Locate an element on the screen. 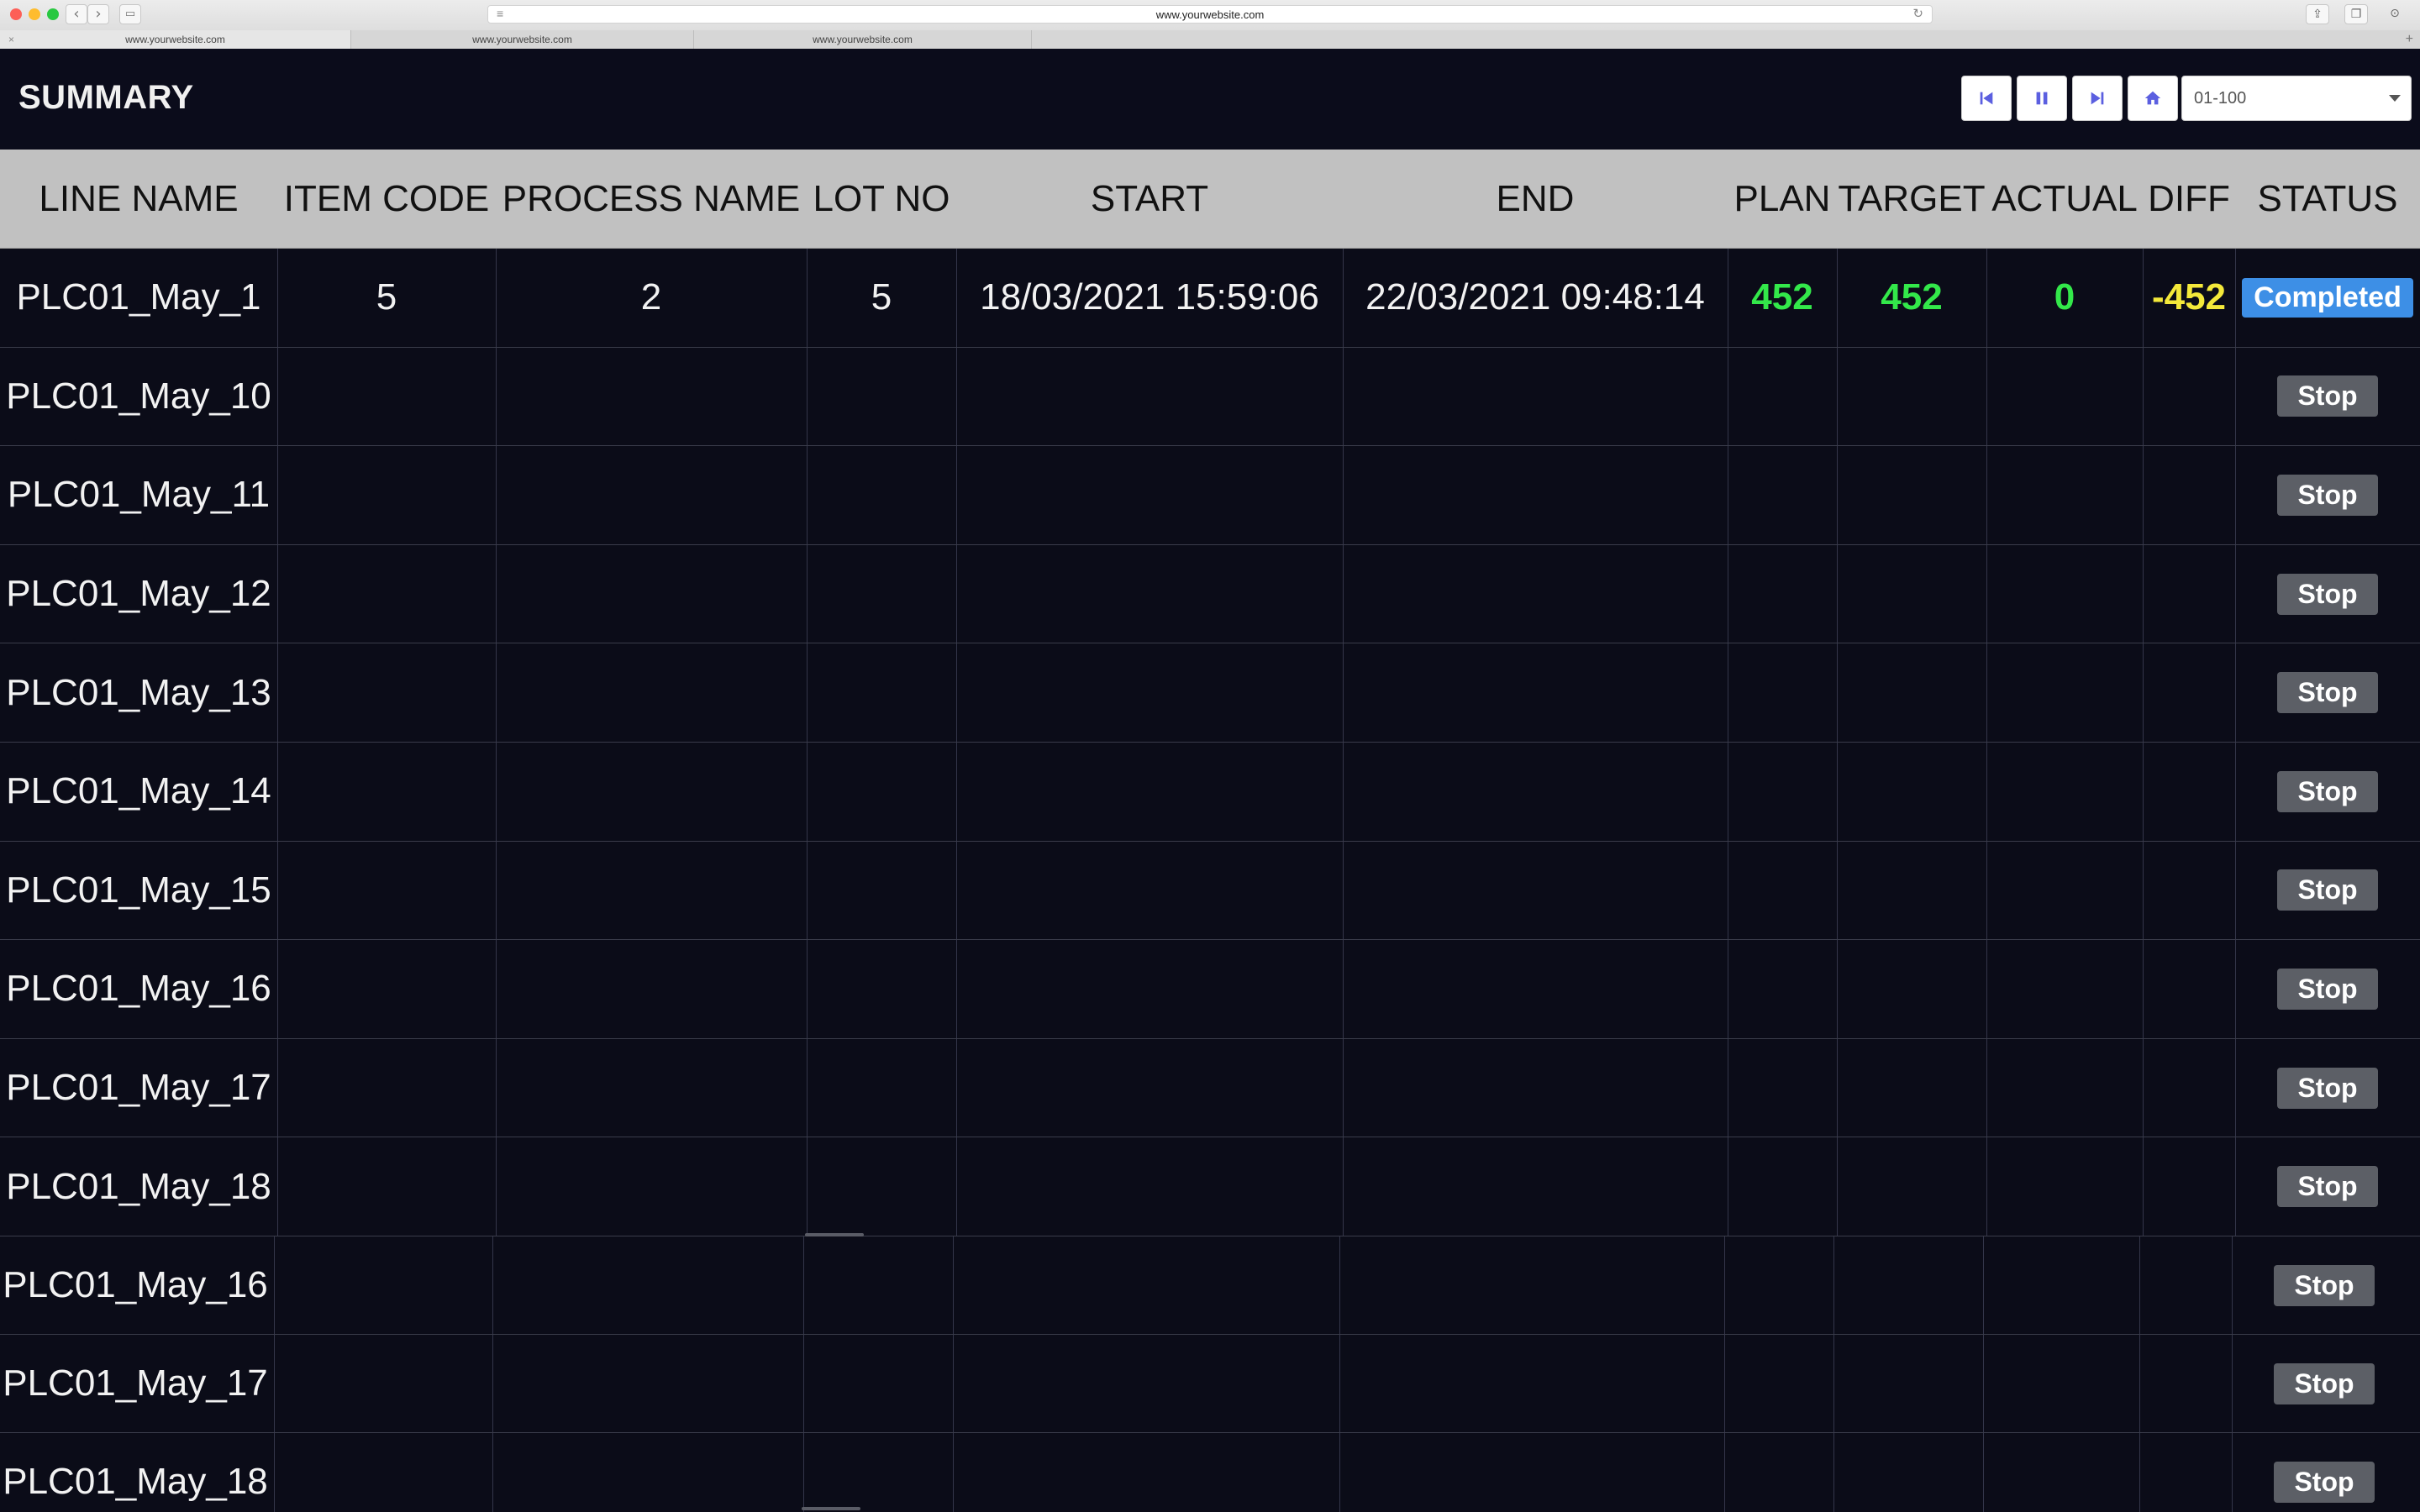 Image resolution: width=2420 pixels, height=1512 pixels. table-row: PLC01_May_12 Stop is located at coordinates (1210, 594).